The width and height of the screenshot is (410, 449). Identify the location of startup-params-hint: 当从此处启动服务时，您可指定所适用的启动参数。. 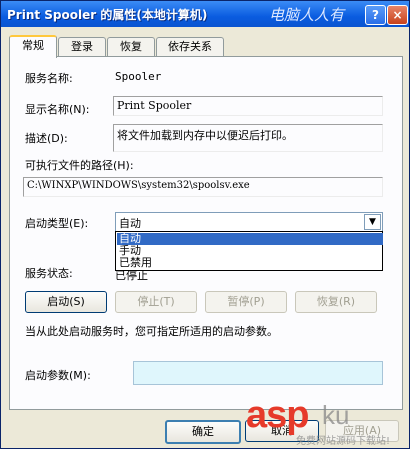
(151, 331).